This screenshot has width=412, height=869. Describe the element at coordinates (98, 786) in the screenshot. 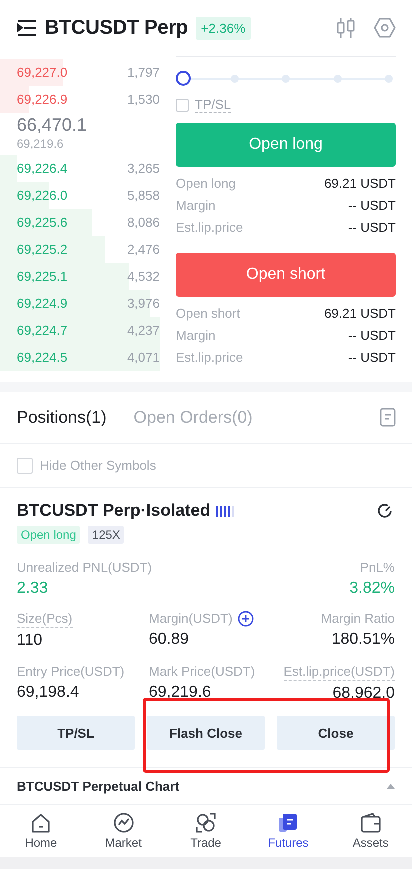

I see `chart-title: BTCUSDT Perpetual Chart` at that location.